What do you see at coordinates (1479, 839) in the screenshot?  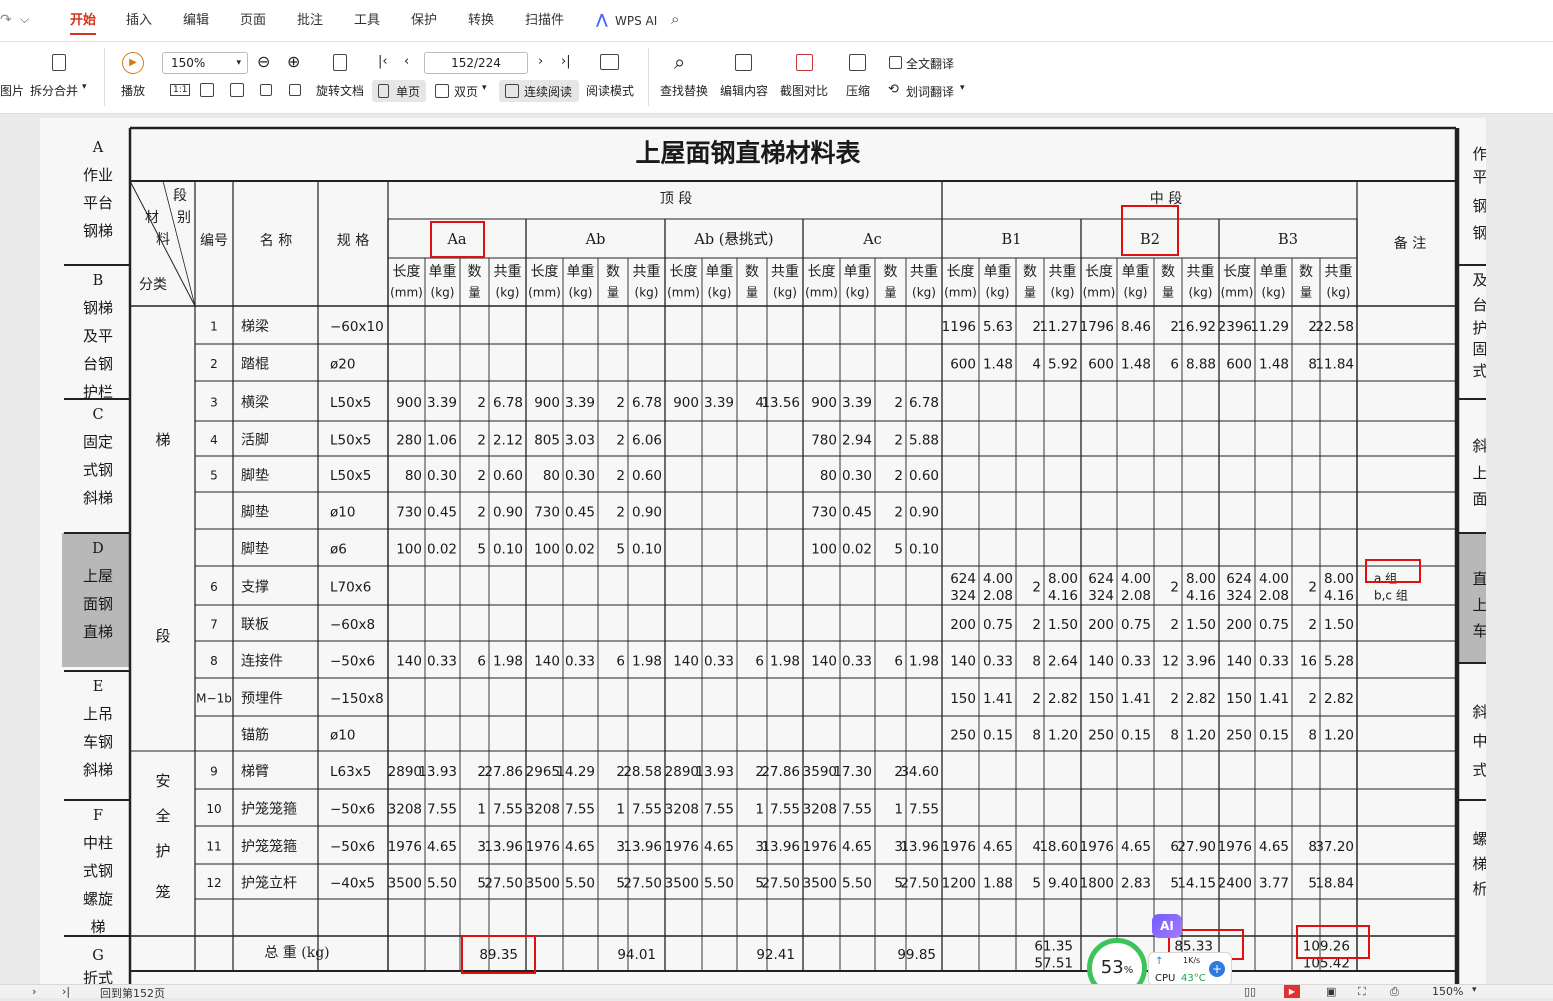 I see `side-nav-text: 螺` at bounding box center [1479, 839].